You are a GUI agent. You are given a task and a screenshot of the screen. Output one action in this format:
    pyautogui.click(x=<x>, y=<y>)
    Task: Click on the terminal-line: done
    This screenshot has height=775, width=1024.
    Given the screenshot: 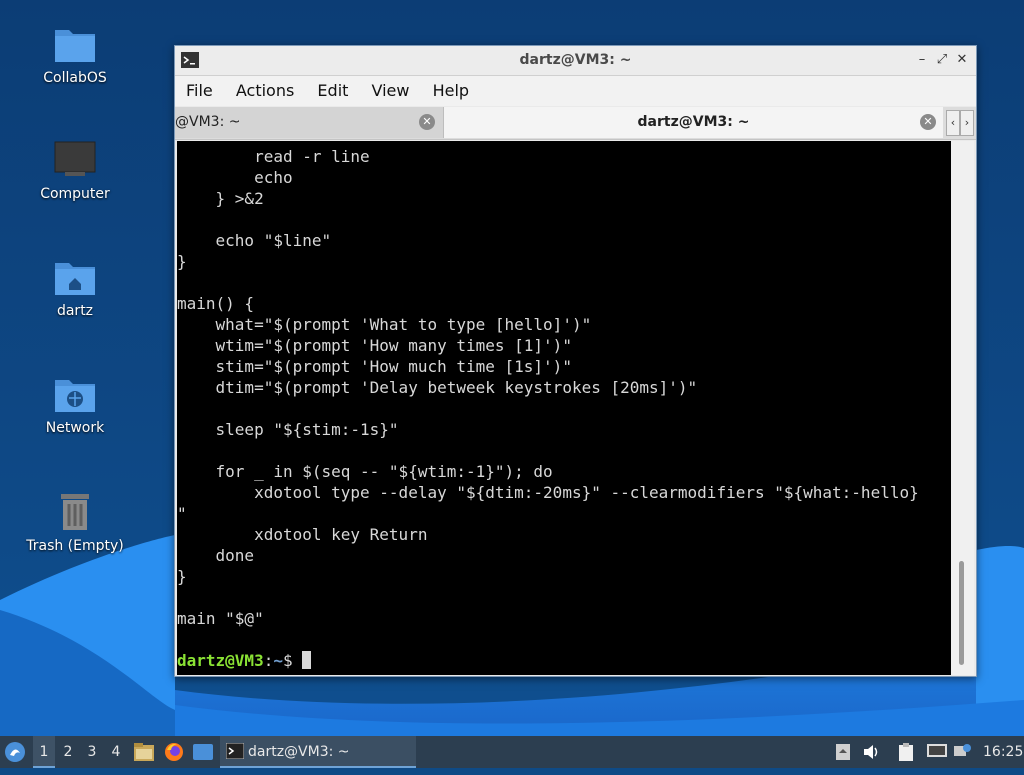 What is the action you would take?
    pyautogui.click(x=216, y=555)
    